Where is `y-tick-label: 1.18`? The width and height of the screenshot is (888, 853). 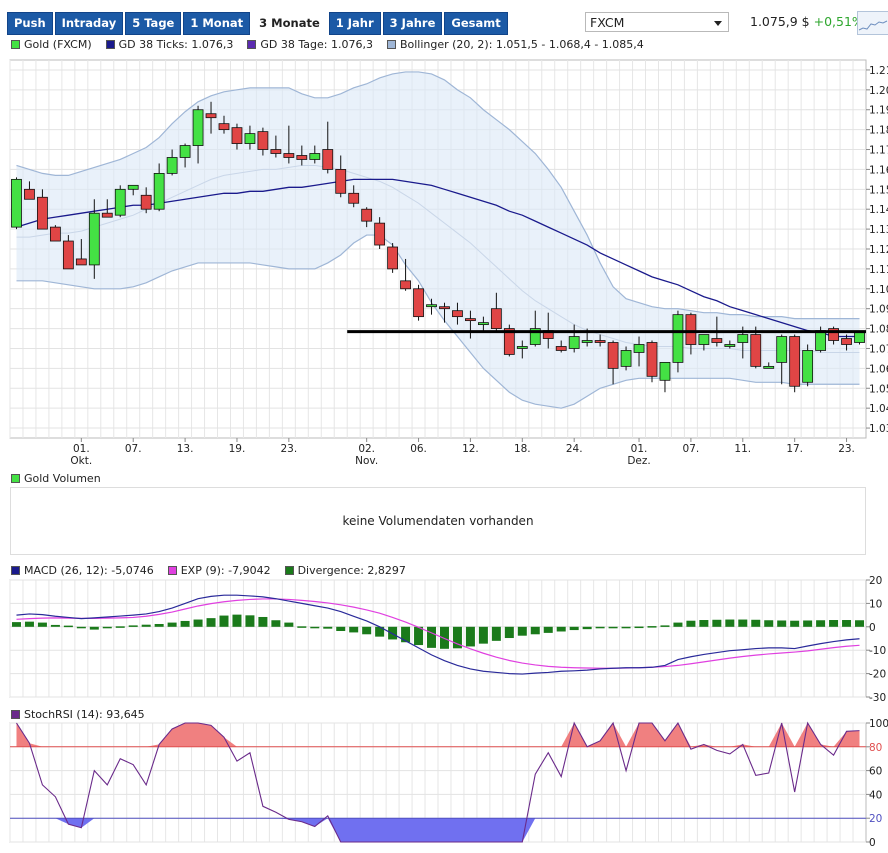 y-tick-label: 1.18 is located at coordinates (878, 131).